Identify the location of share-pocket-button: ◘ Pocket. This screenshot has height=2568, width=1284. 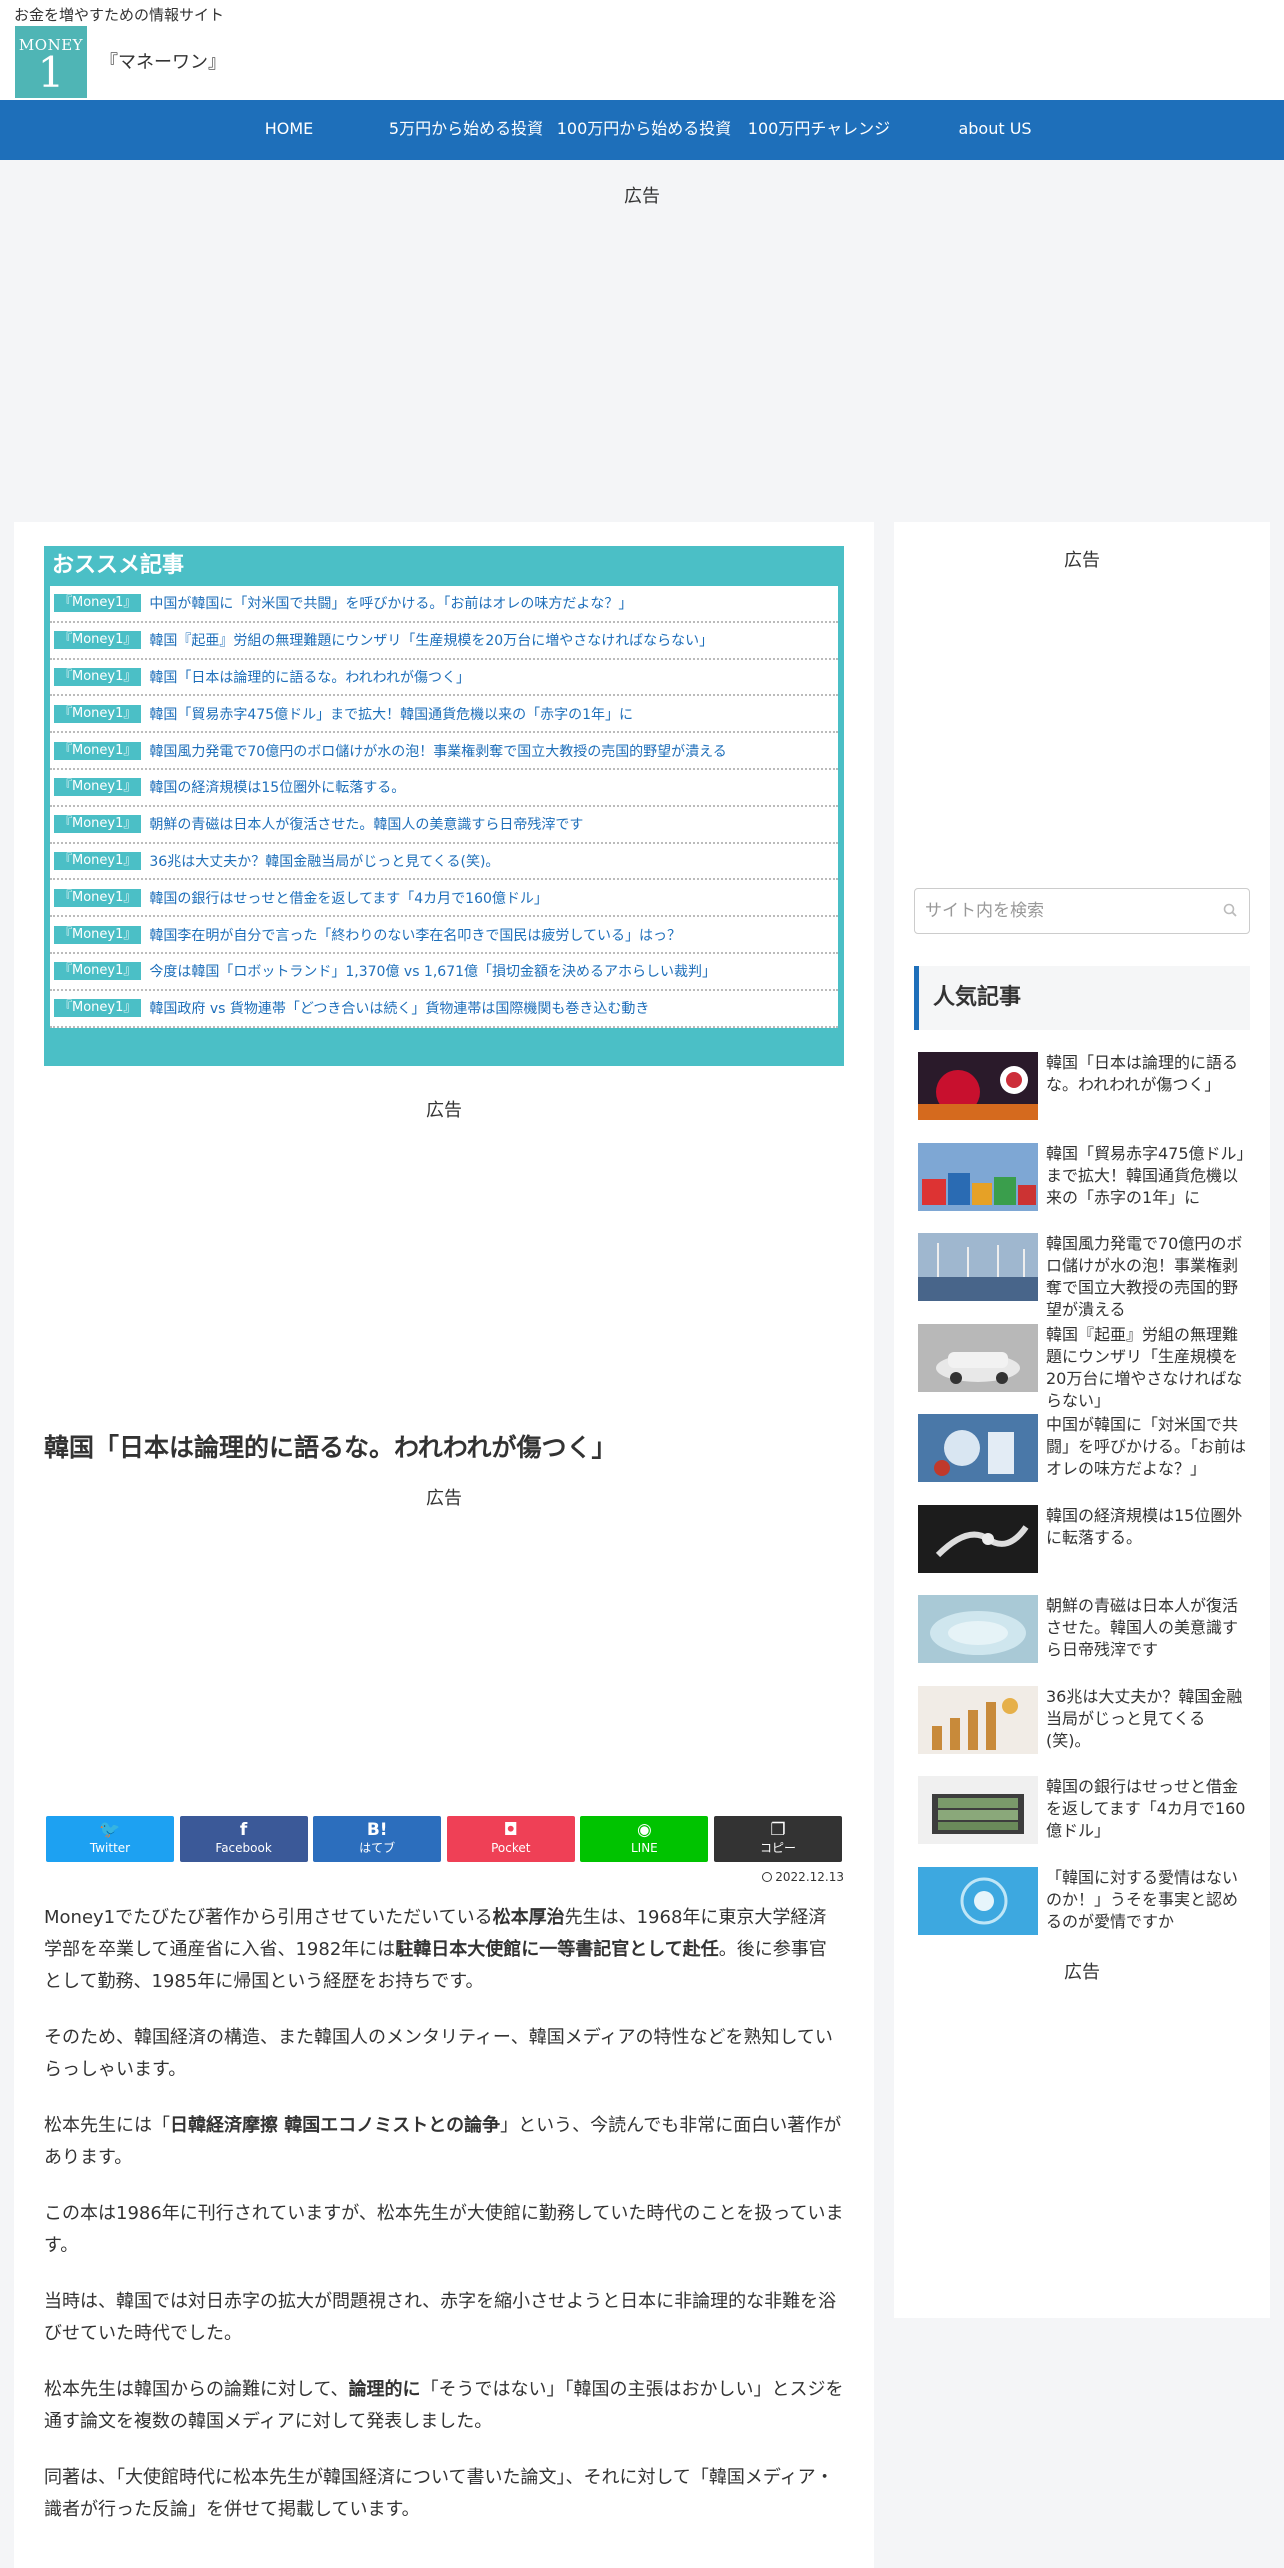
(510, 1839).